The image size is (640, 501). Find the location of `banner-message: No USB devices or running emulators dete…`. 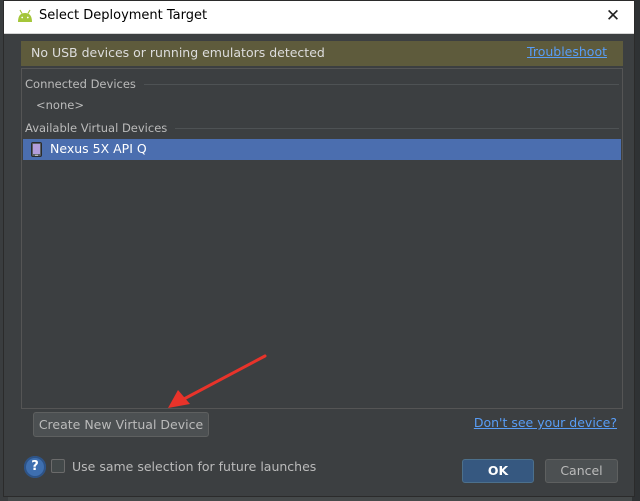

banner-message: No USB devices or running emulators dete… is located at coordinates (178, 52).